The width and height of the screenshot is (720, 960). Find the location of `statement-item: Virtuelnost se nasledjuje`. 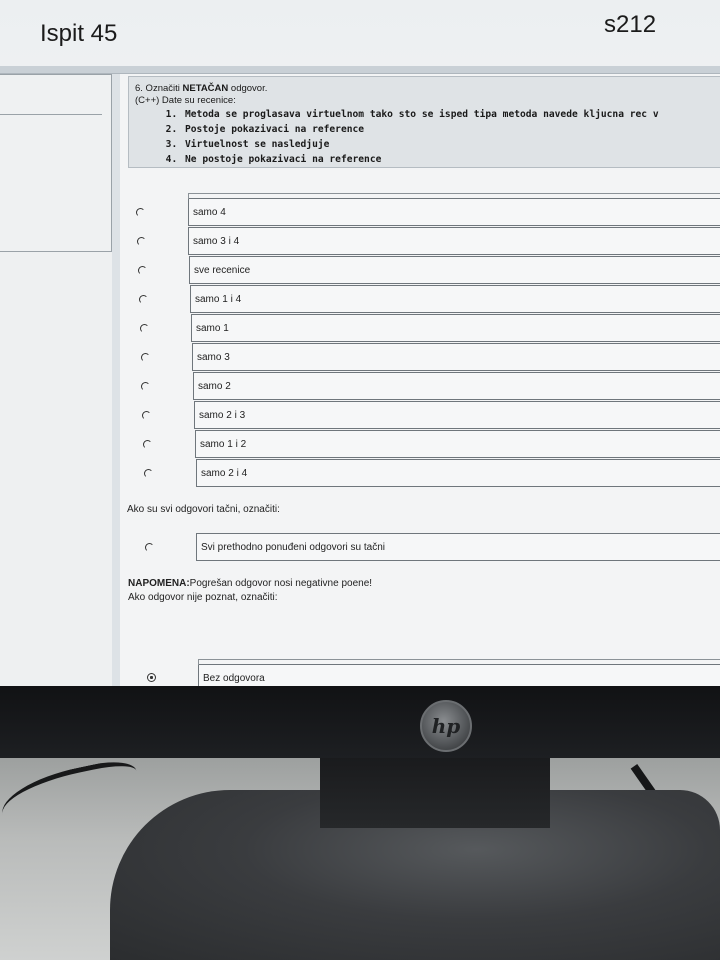

statement-item: Virtuelnost se nasledjuje is located at coordinates (451, 144).